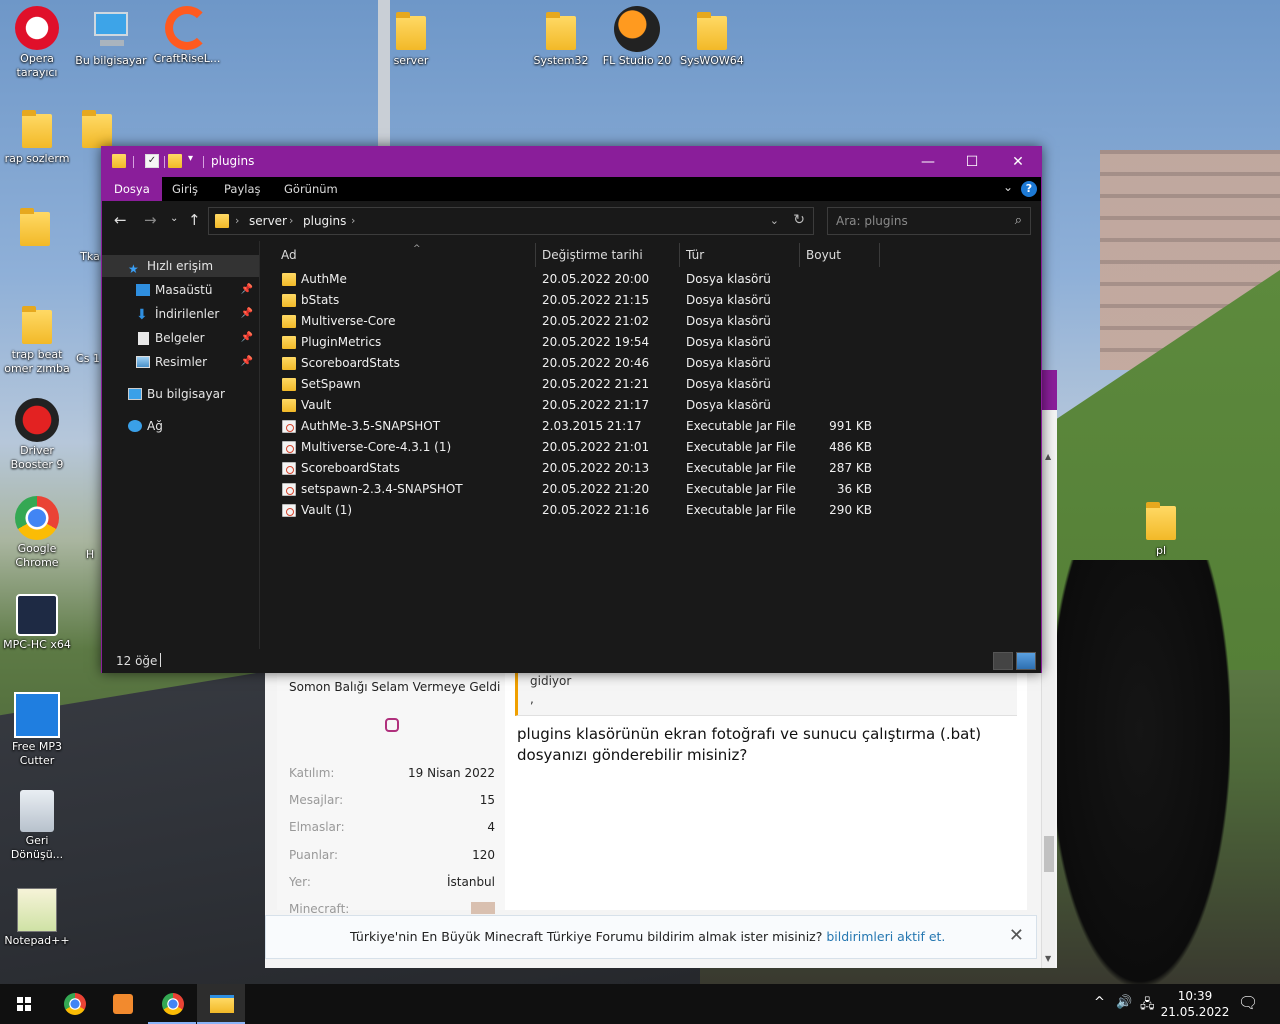 Image resolution: width=1280 pixels, height=1024 pixels. I want to click on clock: 10:39 21.05.2022, so click(1195, 1004).